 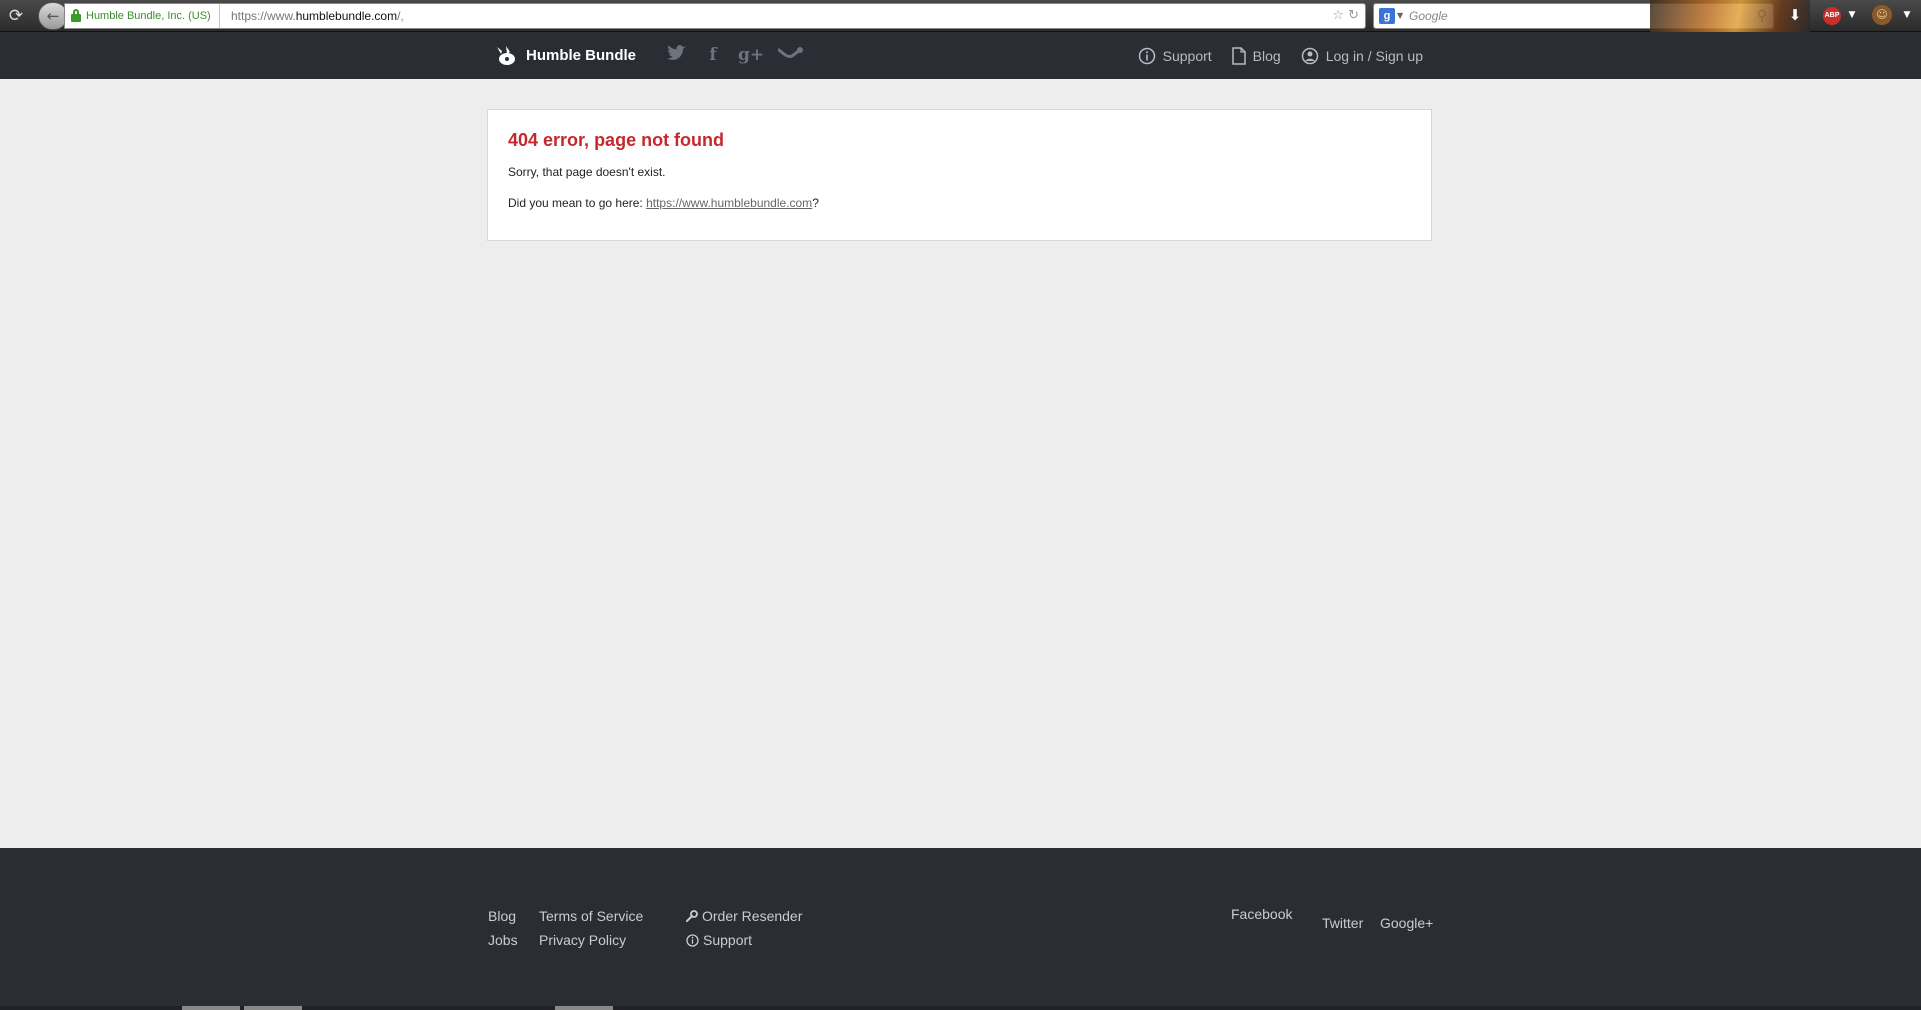 What do you see at coordinates (1428, 16) in the screenshot?
I see `search-placeholder: Google` at bounding box center [1428, 16].